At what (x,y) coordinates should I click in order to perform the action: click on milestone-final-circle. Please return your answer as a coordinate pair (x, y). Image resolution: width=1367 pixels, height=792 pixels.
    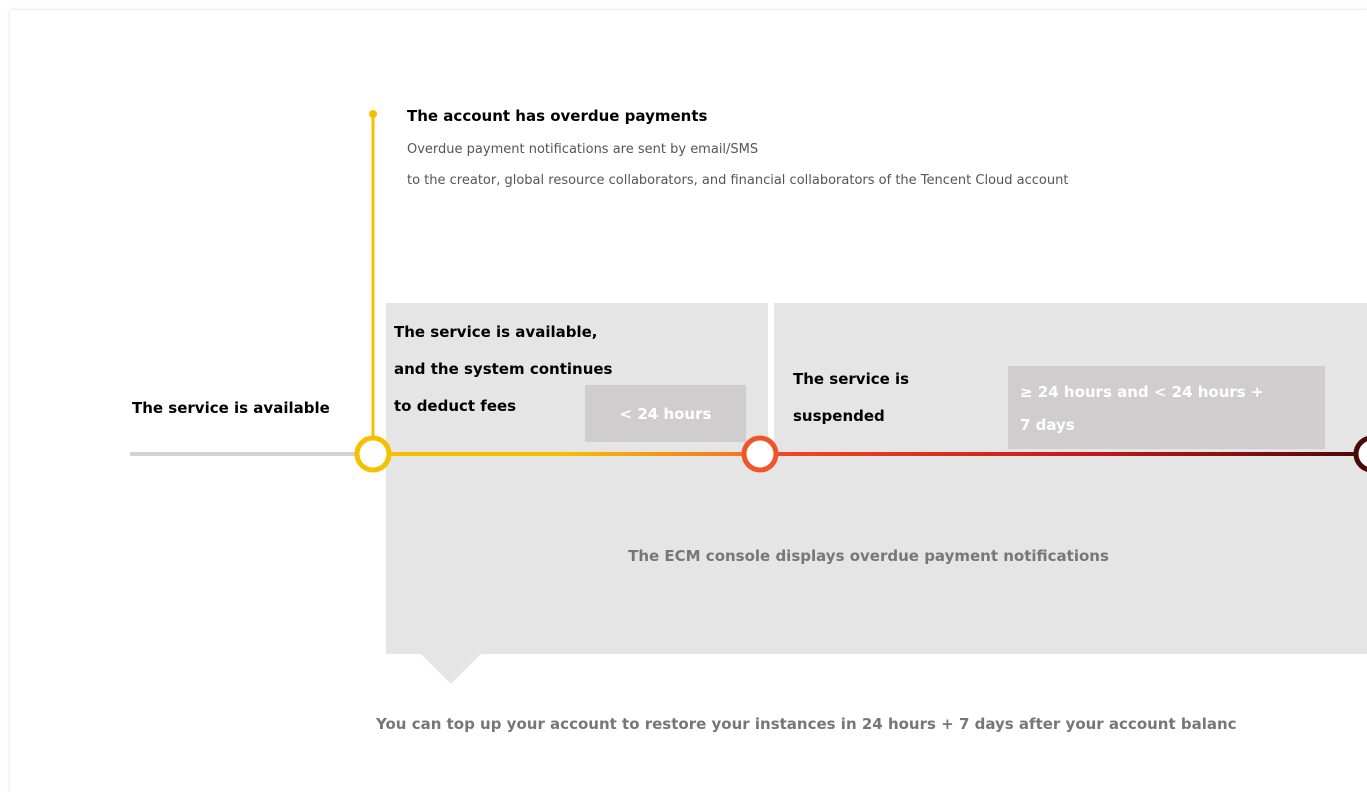
    Looking at the image, I should click on (1360, 454).